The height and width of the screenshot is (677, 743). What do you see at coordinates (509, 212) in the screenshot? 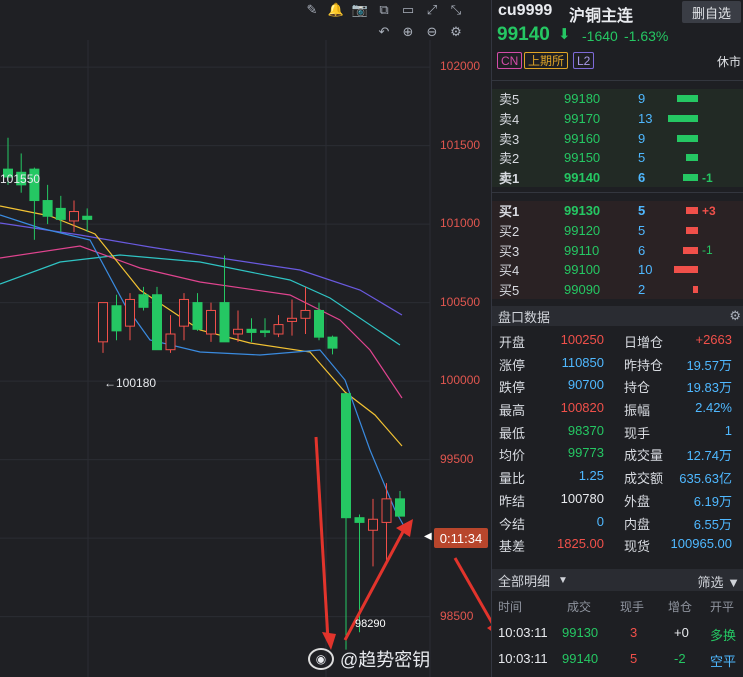
I see `level-label: 买1` at bounding box center [509, 212].